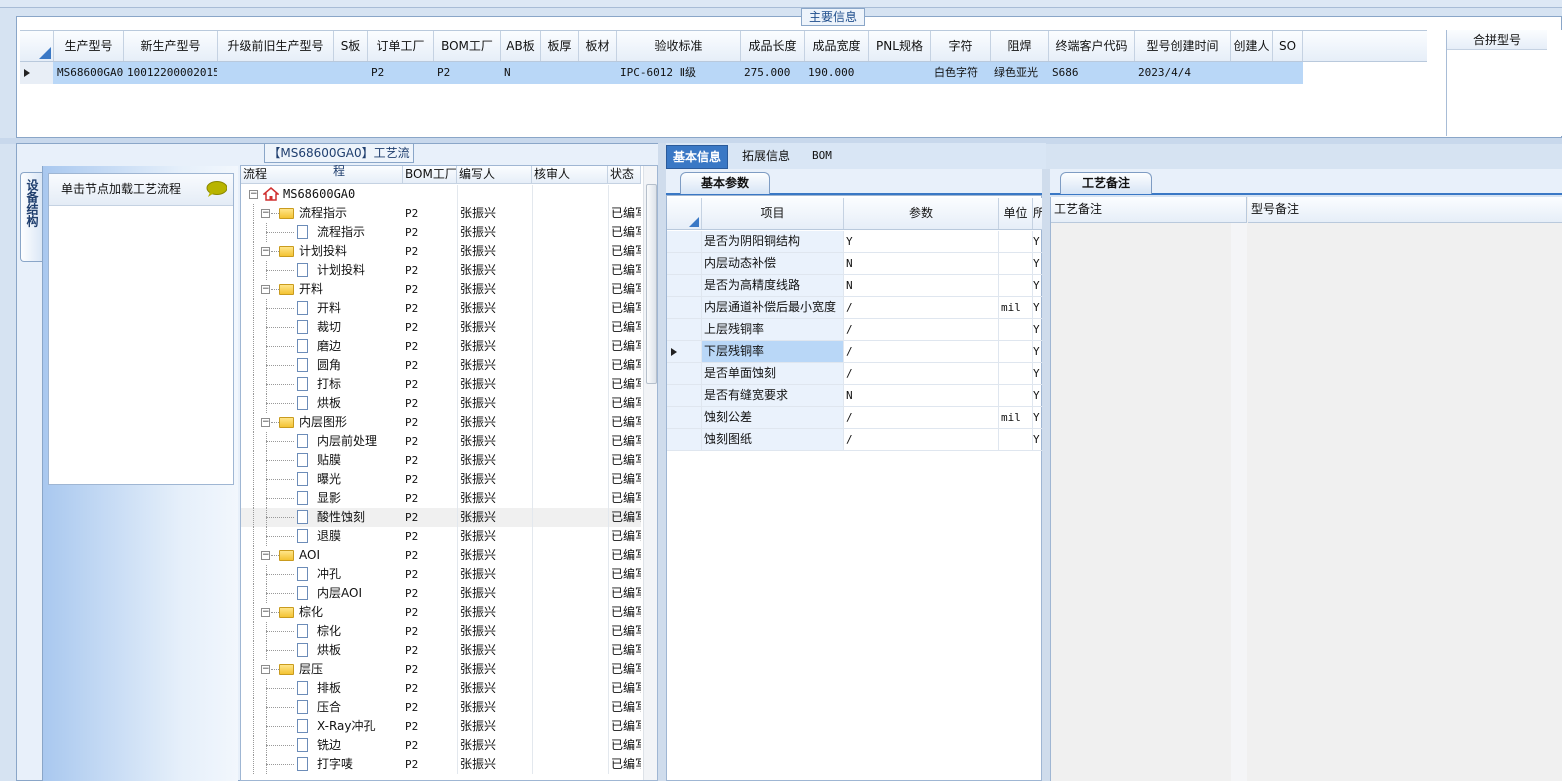 The height and width of the screenshot is (781, 1562). I want to click on tree-flow-cell: 圆角, so click(322, 365).